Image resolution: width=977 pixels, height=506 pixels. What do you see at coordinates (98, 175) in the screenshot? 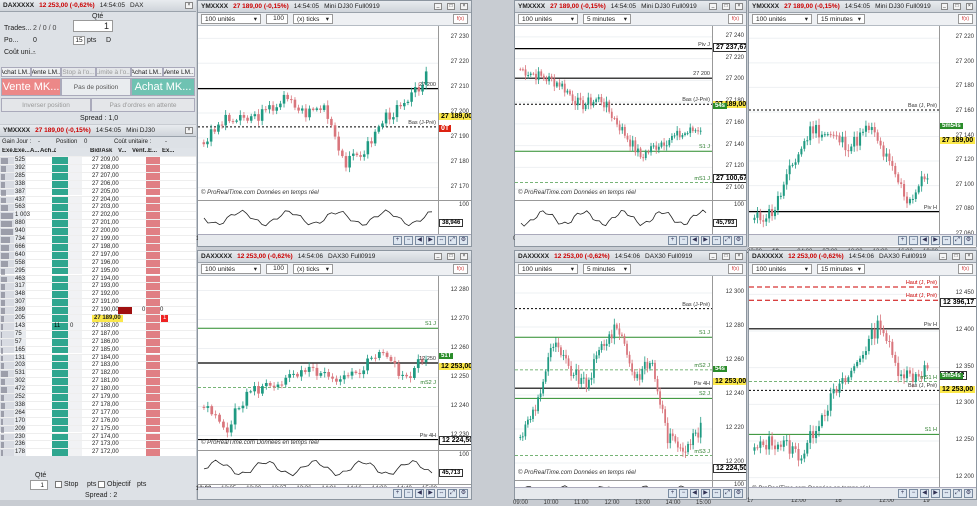
I see `ladder-row: 285 27 207,00` at bounding box center [98, 175].